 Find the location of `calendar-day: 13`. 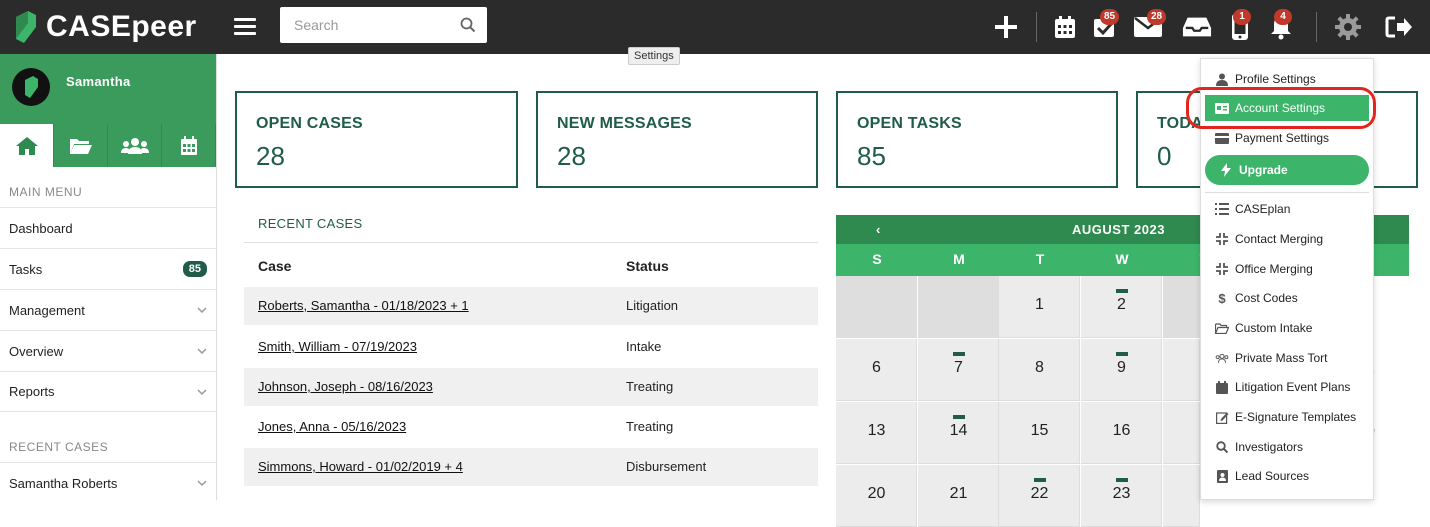

calendar-day: 13 is located at coordinates (876, 433).